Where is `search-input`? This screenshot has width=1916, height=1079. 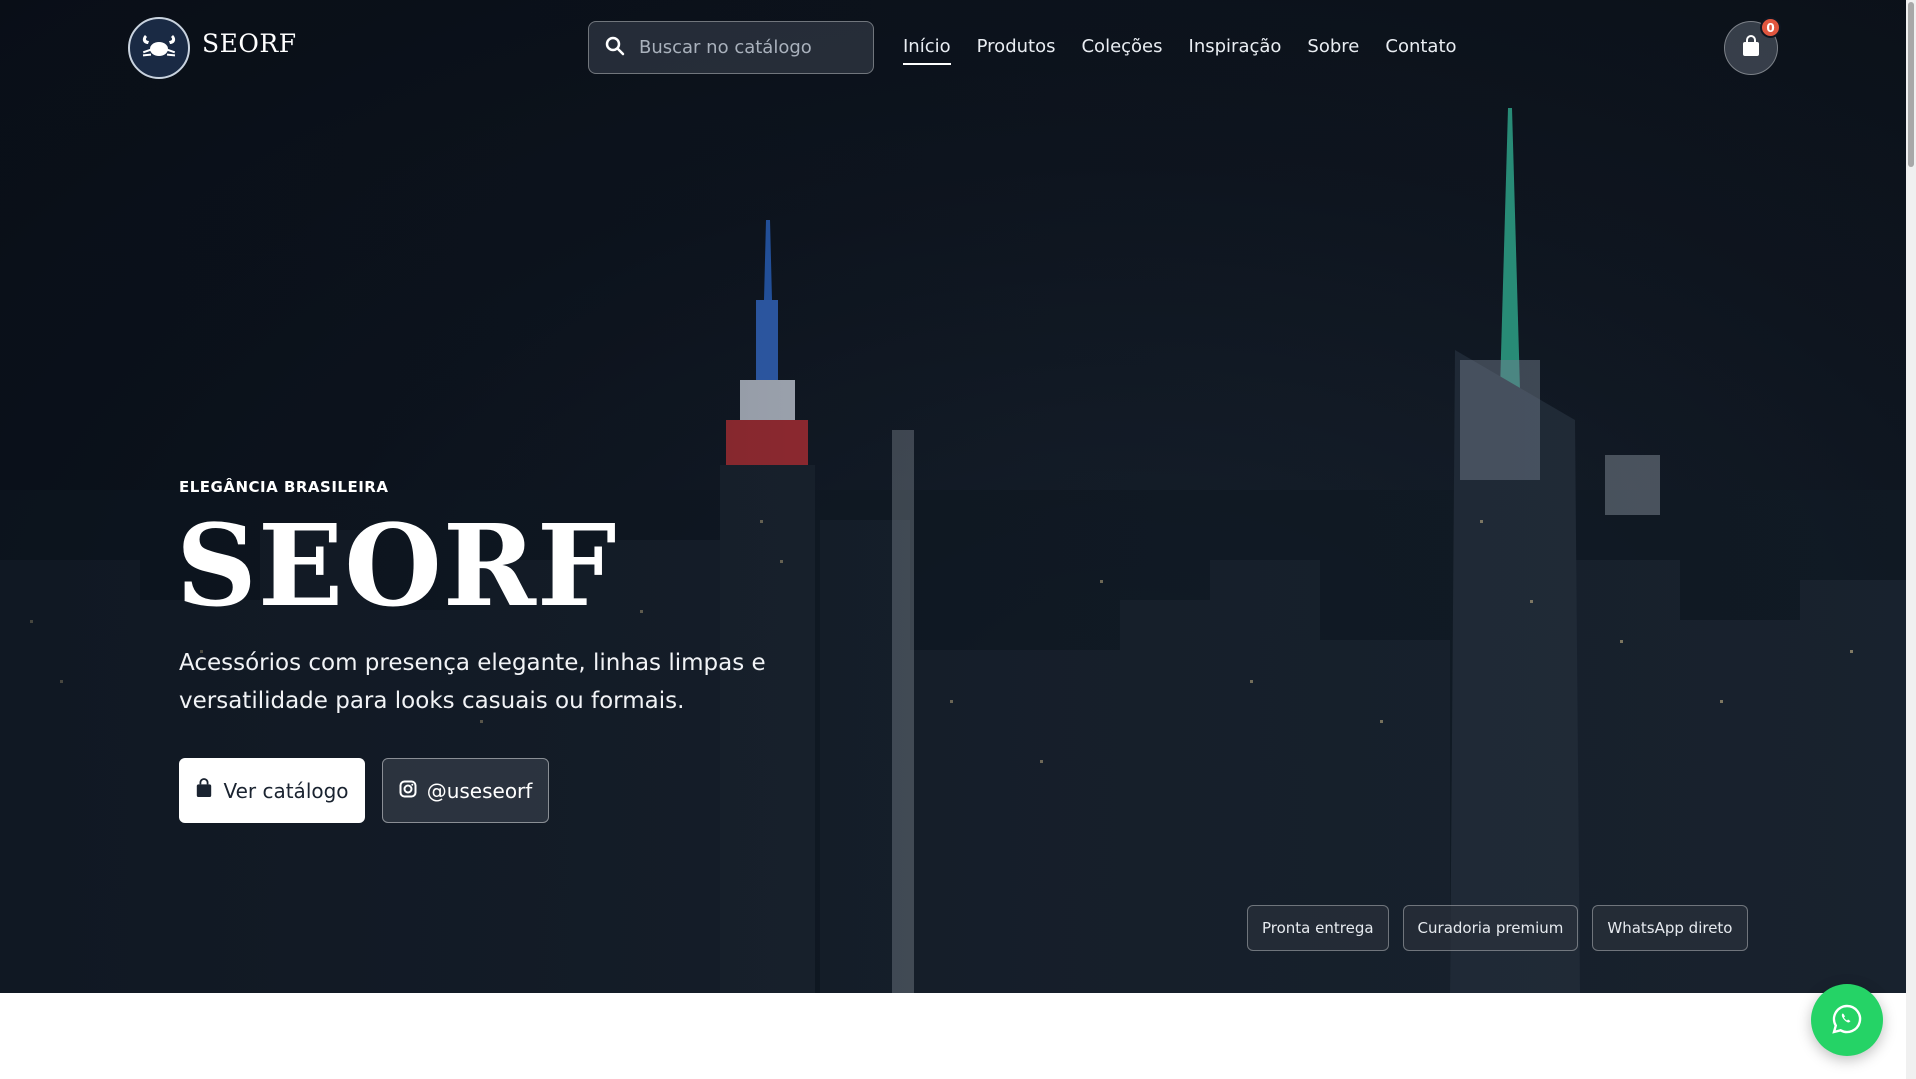
search-input is located at coordinates (749, 47).